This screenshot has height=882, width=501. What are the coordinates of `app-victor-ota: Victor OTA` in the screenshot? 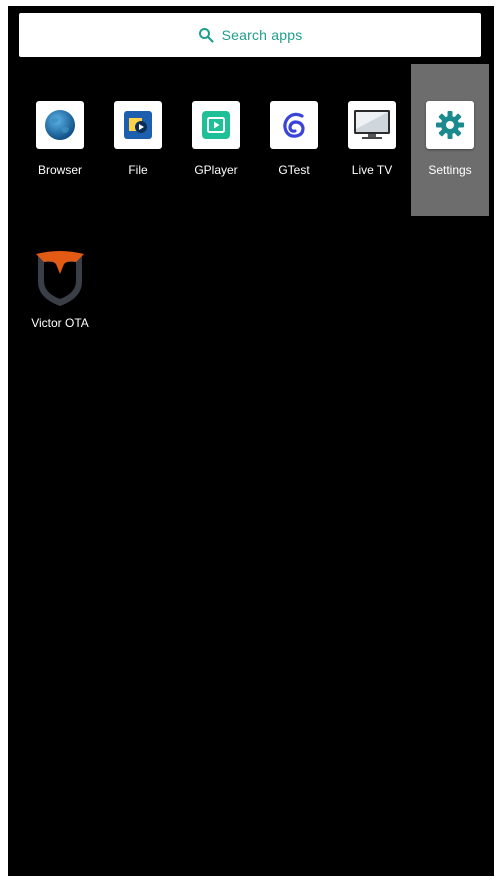 It's located at (60, 326).